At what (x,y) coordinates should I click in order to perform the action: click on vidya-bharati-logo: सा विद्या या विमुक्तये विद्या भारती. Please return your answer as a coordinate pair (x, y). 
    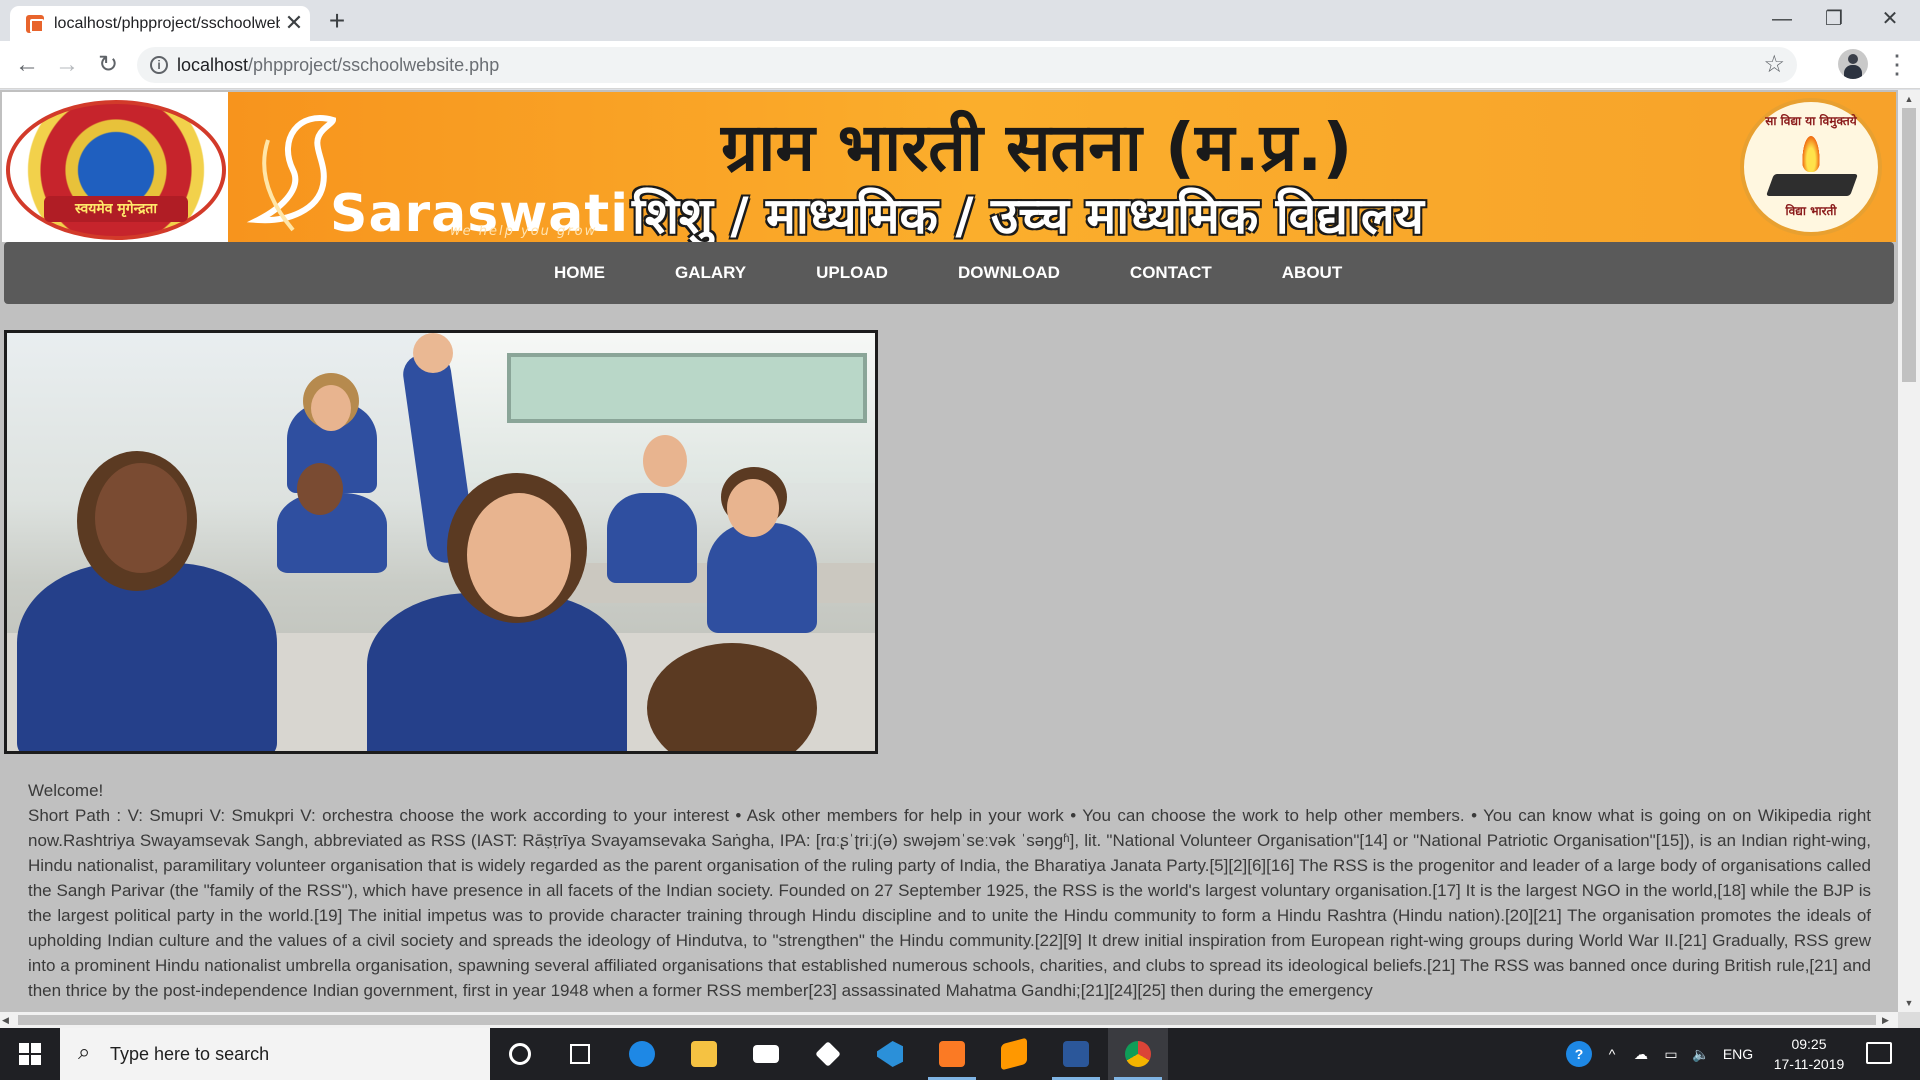
    Looking at the image, I should click on (1811, 167).